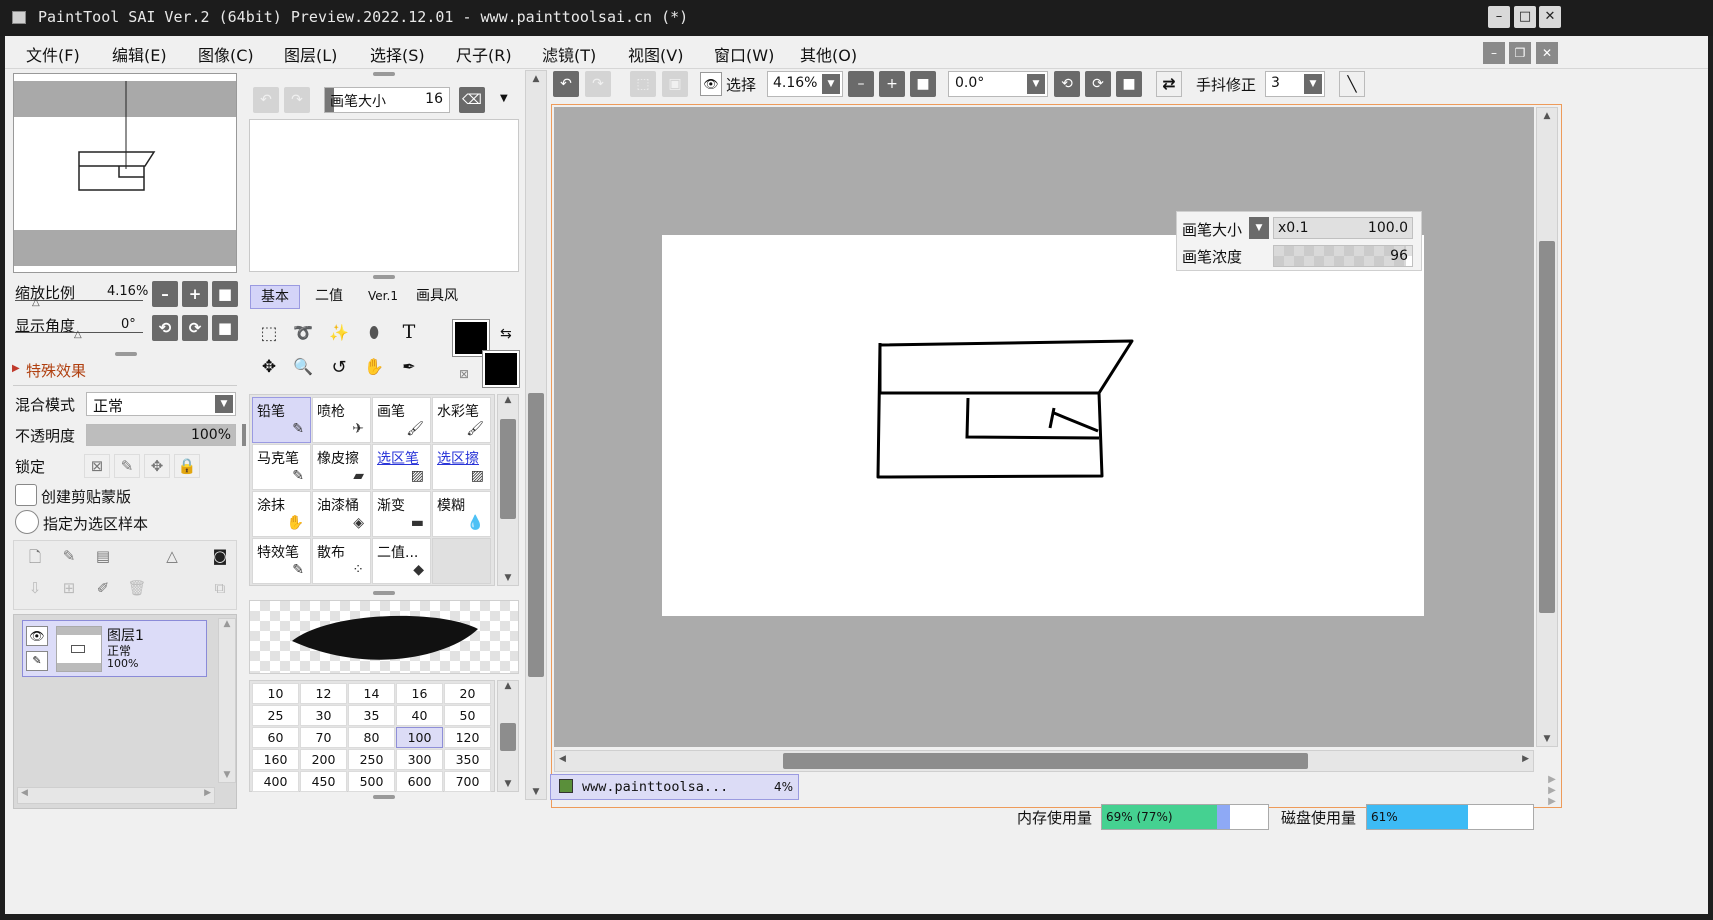  What do you see at coordinates (310, 54) in the screenshot?
I see `menu-layer: 图层(L)` at bounding box center [310, 54].